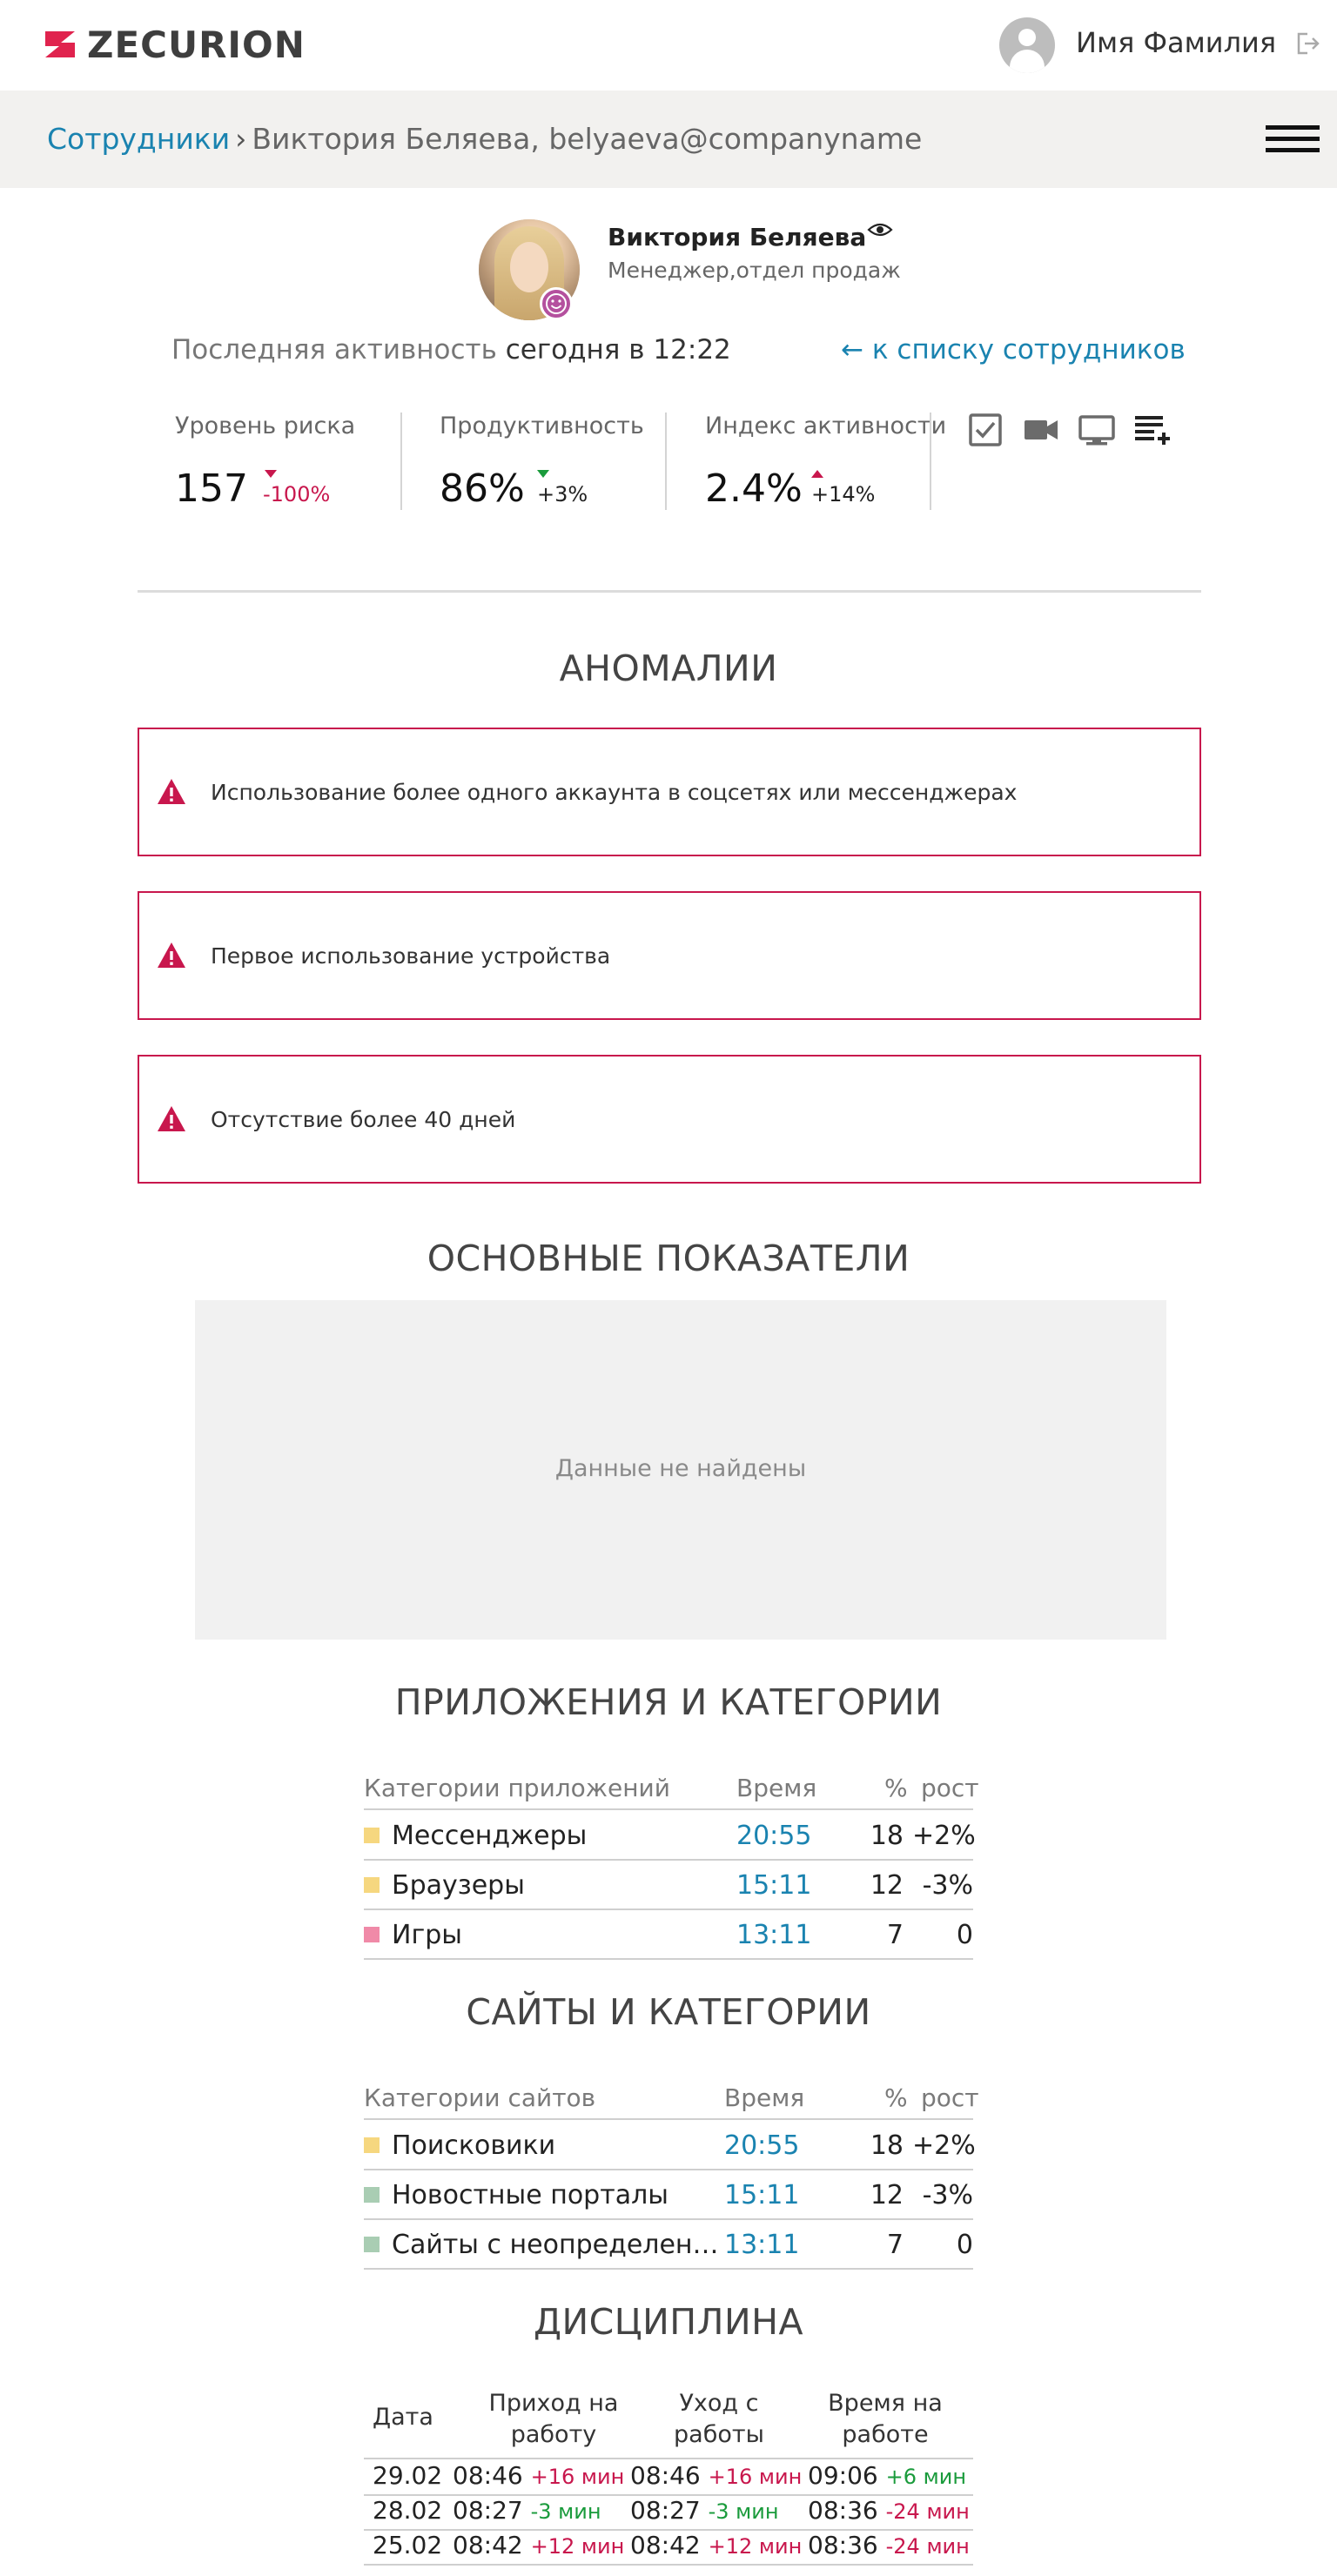 This screenshot has height=2576, width=1337. Describe the element at coordinates (670, 1834) in the screenshot. I see `table-row: Мессенджеры 20:55 18 +2%` at that location.